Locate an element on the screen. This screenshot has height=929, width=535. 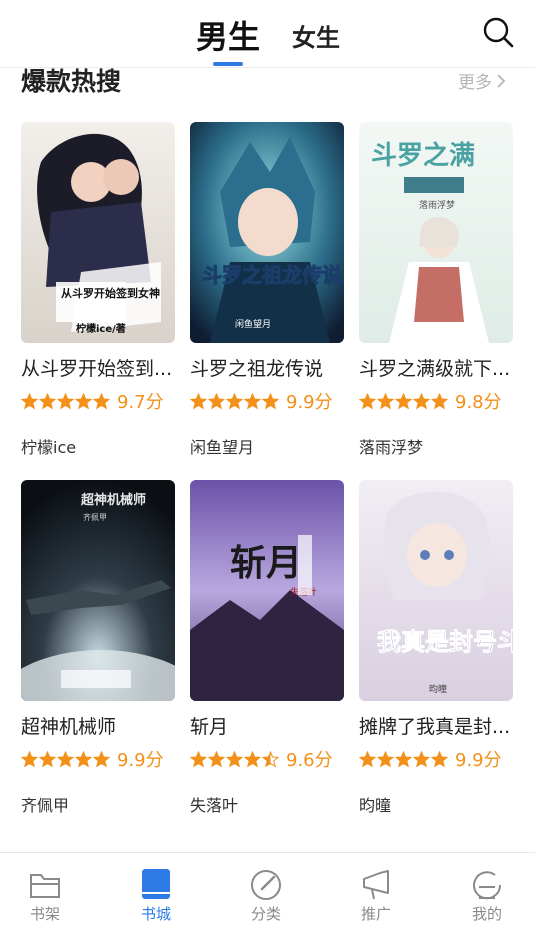
search-icon is located at coordinates (498, 32).